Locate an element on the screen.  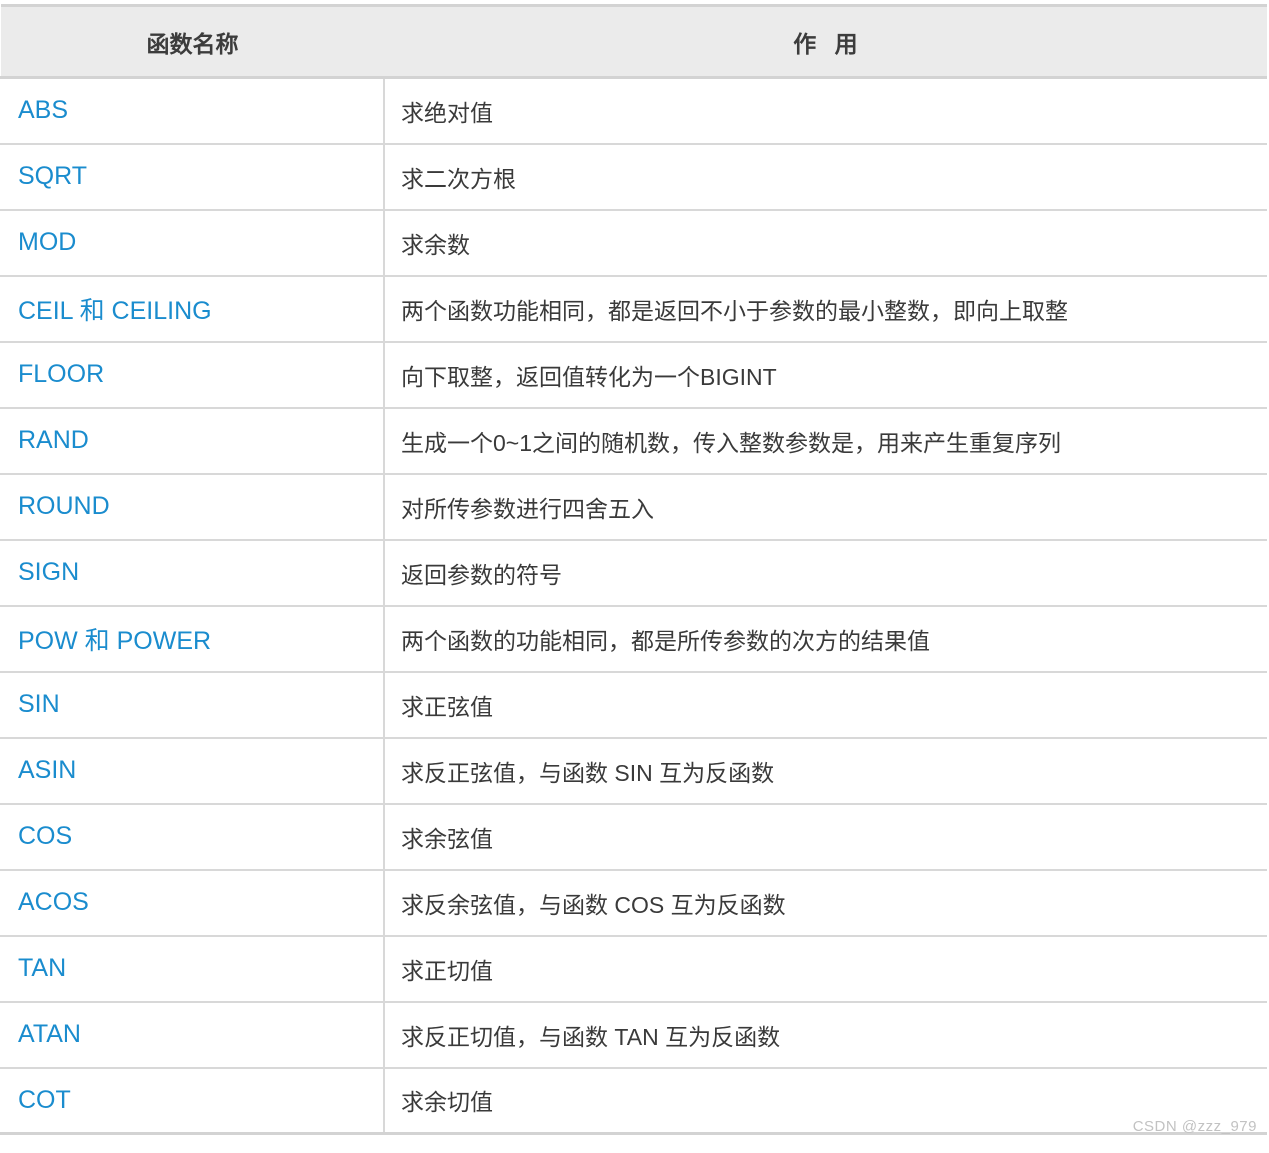
cell-function-purpose: 两个函数的功能相同，都是所传参数的次方的结果值 is located at coordinates (825, 639).